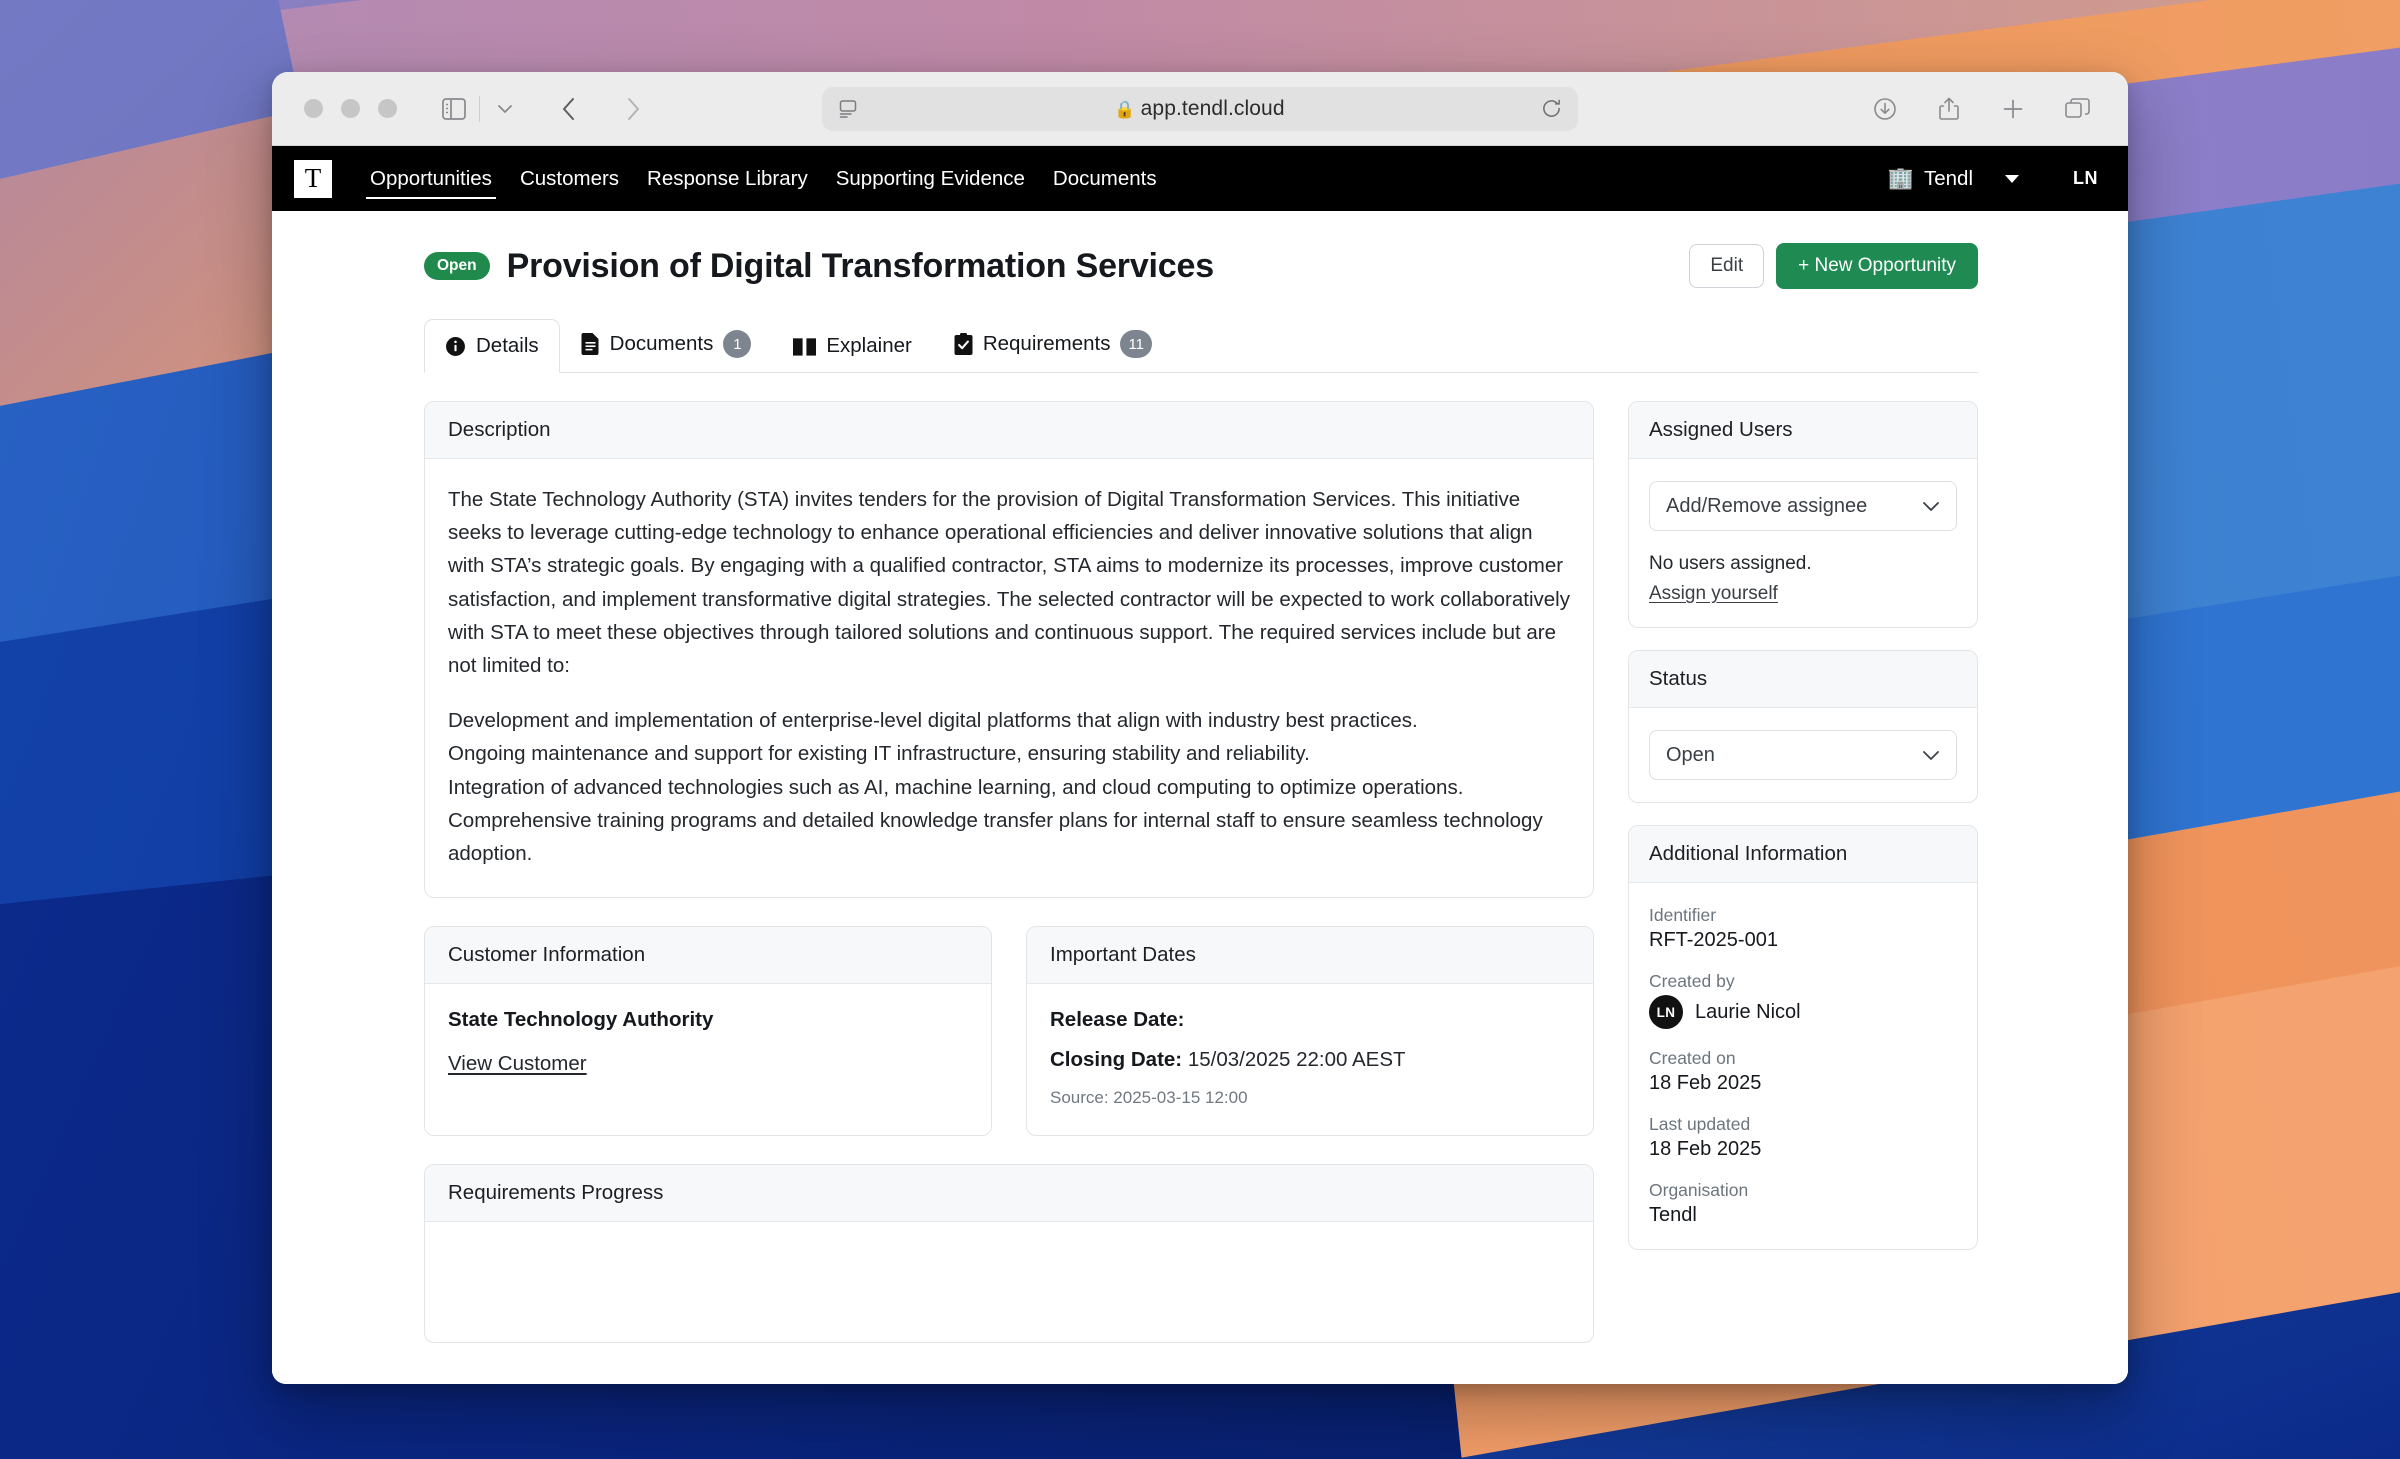 Image resolution: width=2400 pixels, height=1459 pixels. Describe the element at coordinates (727, 178) in the screenshot. I see `nav-item-response-library: Response Library` at that location.